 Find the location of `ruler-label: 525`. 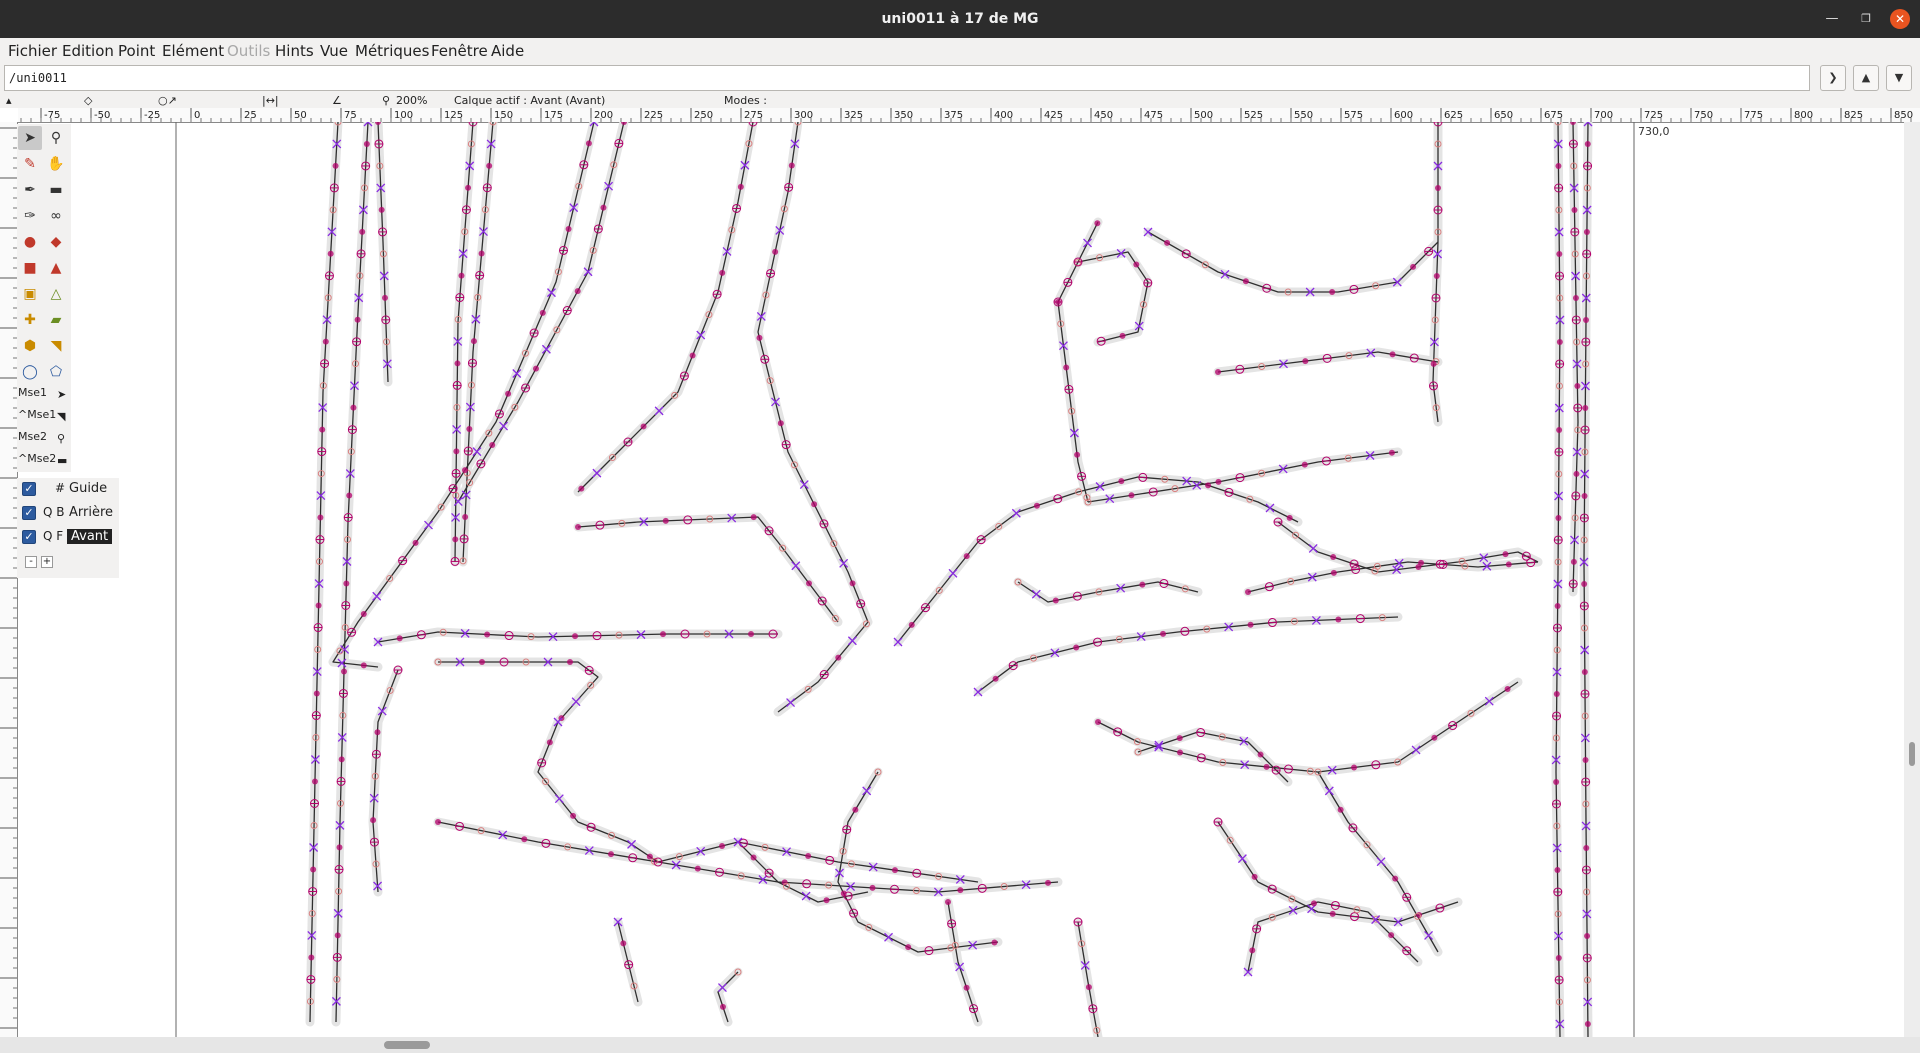

ruler-label: 525 is located at coordinates (1253, 115).